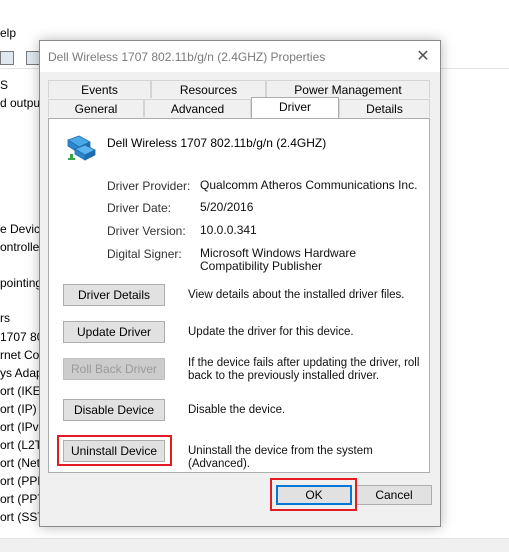 This screenshot has width=509, height=552. Describe the element at coordinates (21, 283) in the screenshot. I see `tree-item: pointing` at that location.